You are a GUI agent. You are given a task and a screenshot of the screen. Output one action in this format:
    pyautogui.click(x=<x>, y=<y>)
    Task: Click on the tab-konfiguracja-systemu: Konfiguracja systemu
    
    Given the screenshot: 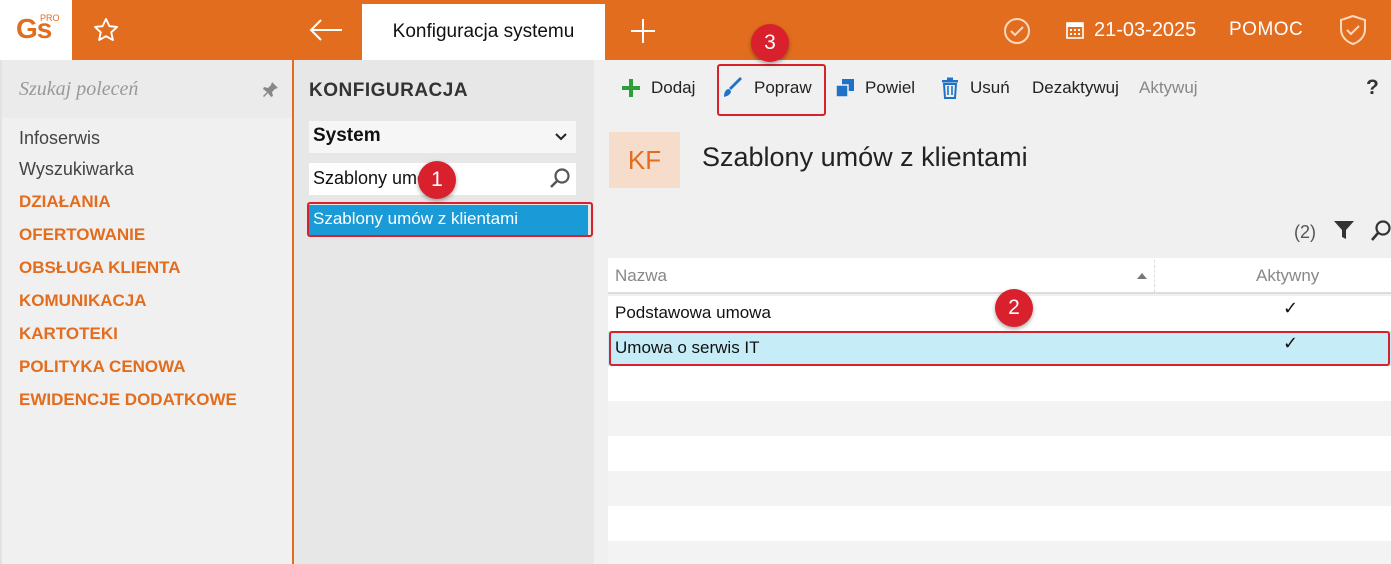 What is the action you would take?
    pyautogui.click(x=483, y=32)
    